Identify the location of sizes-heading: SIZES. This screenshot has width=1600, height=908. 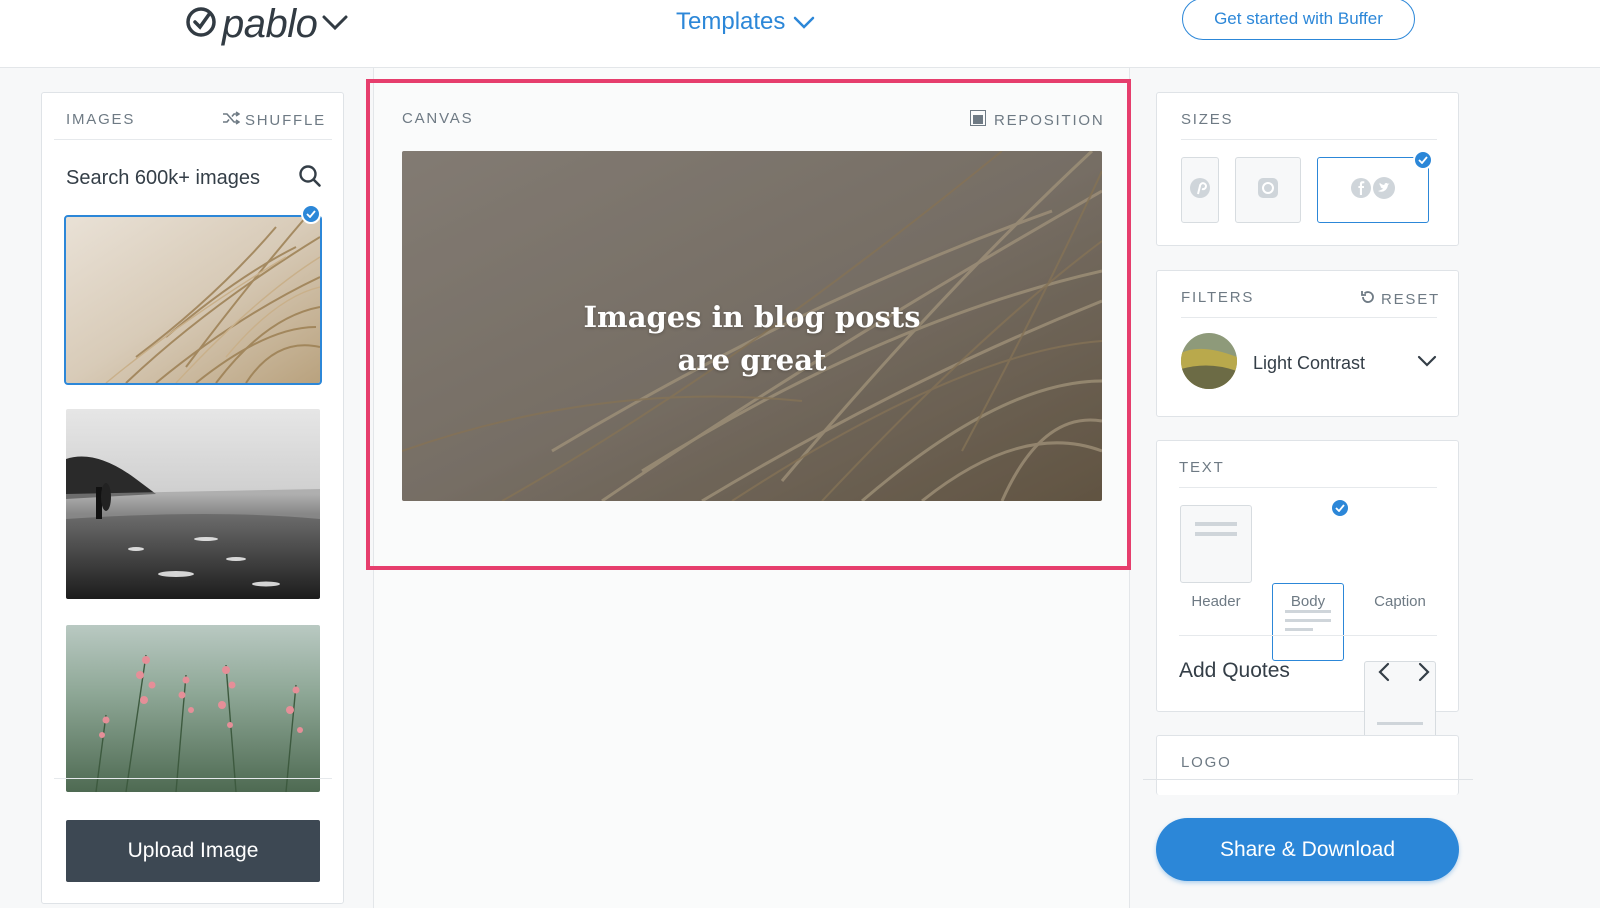
(1207, 119).